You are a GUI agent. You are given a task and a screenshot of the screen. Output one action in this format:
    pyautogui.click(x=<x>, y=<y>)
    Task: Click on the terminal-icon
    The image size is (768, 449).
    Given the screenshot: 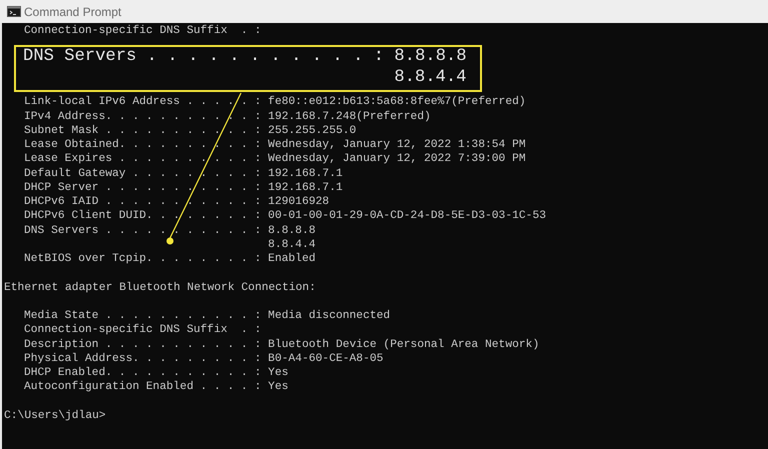 What is the action you would take?
    pyautogui.click(x=14, y=11)
    